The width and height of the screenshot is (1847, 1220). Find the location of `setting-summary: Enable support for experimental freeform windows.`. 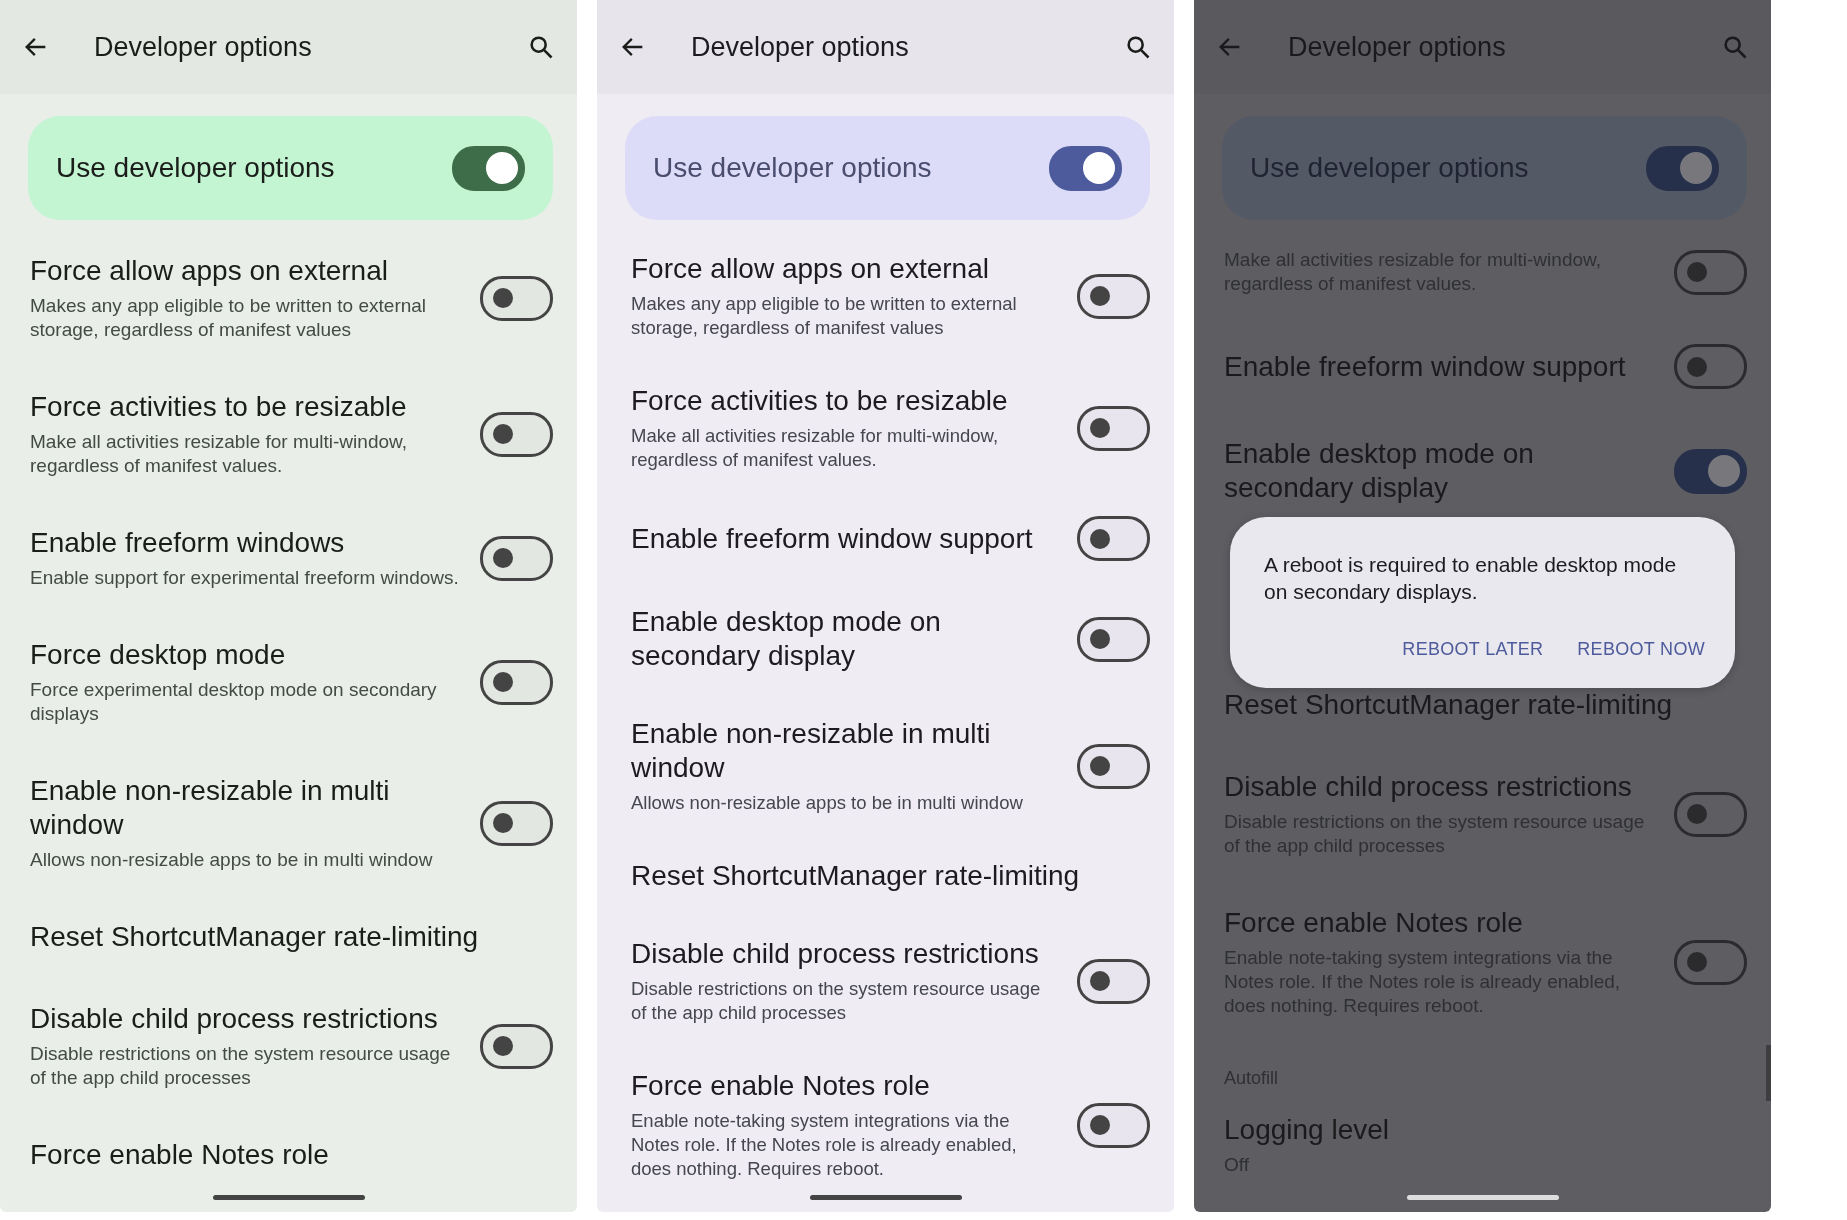

setting-summary: Enable support for experimental freeform windows. is located at coordinates (244, 578).